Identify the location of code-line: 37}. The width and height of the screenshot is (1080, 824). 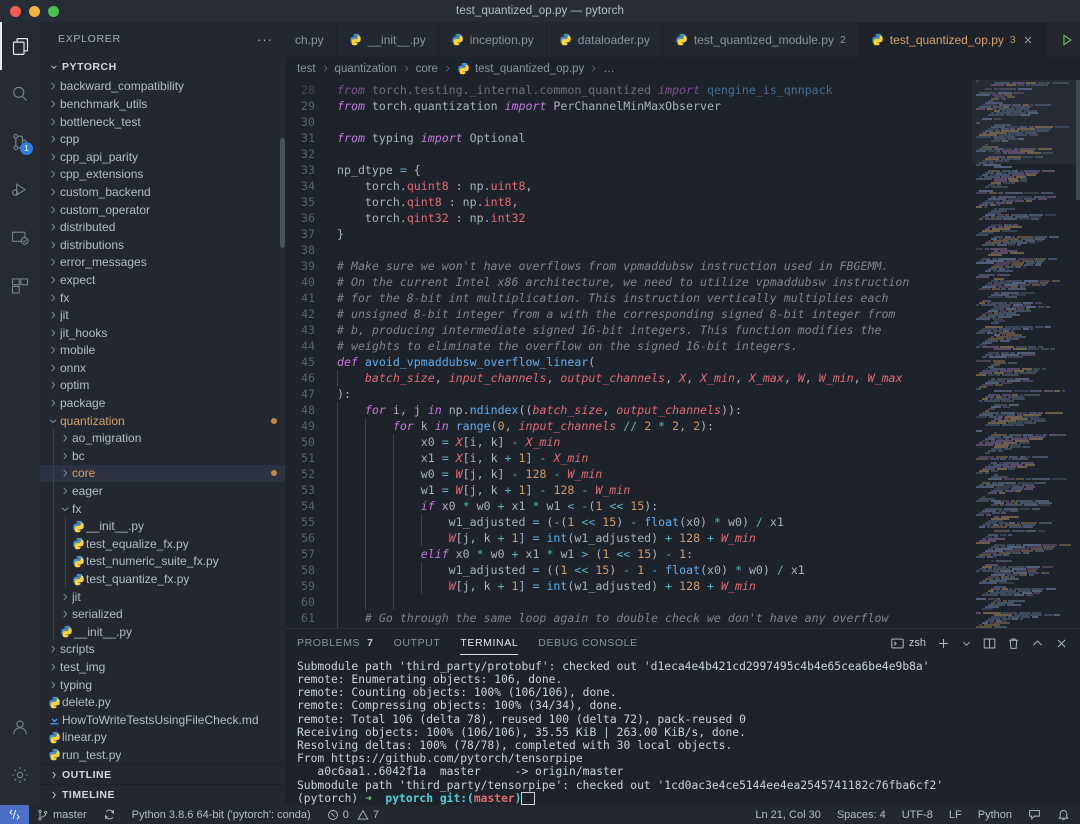
(628, 234).